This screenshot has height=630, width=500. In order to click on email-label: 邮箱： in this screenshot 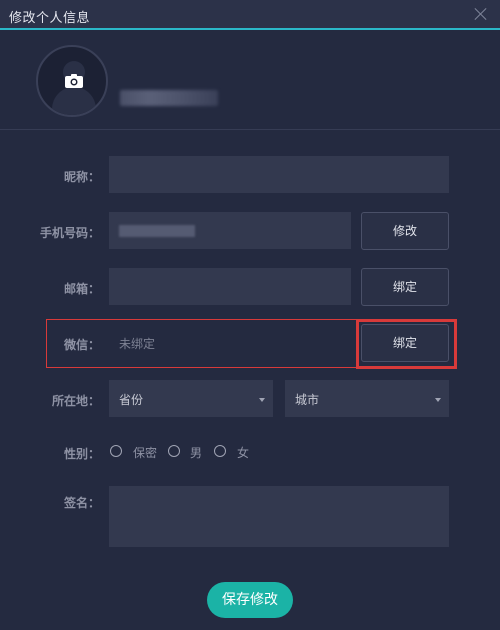, I will do `click(81, 289)`.